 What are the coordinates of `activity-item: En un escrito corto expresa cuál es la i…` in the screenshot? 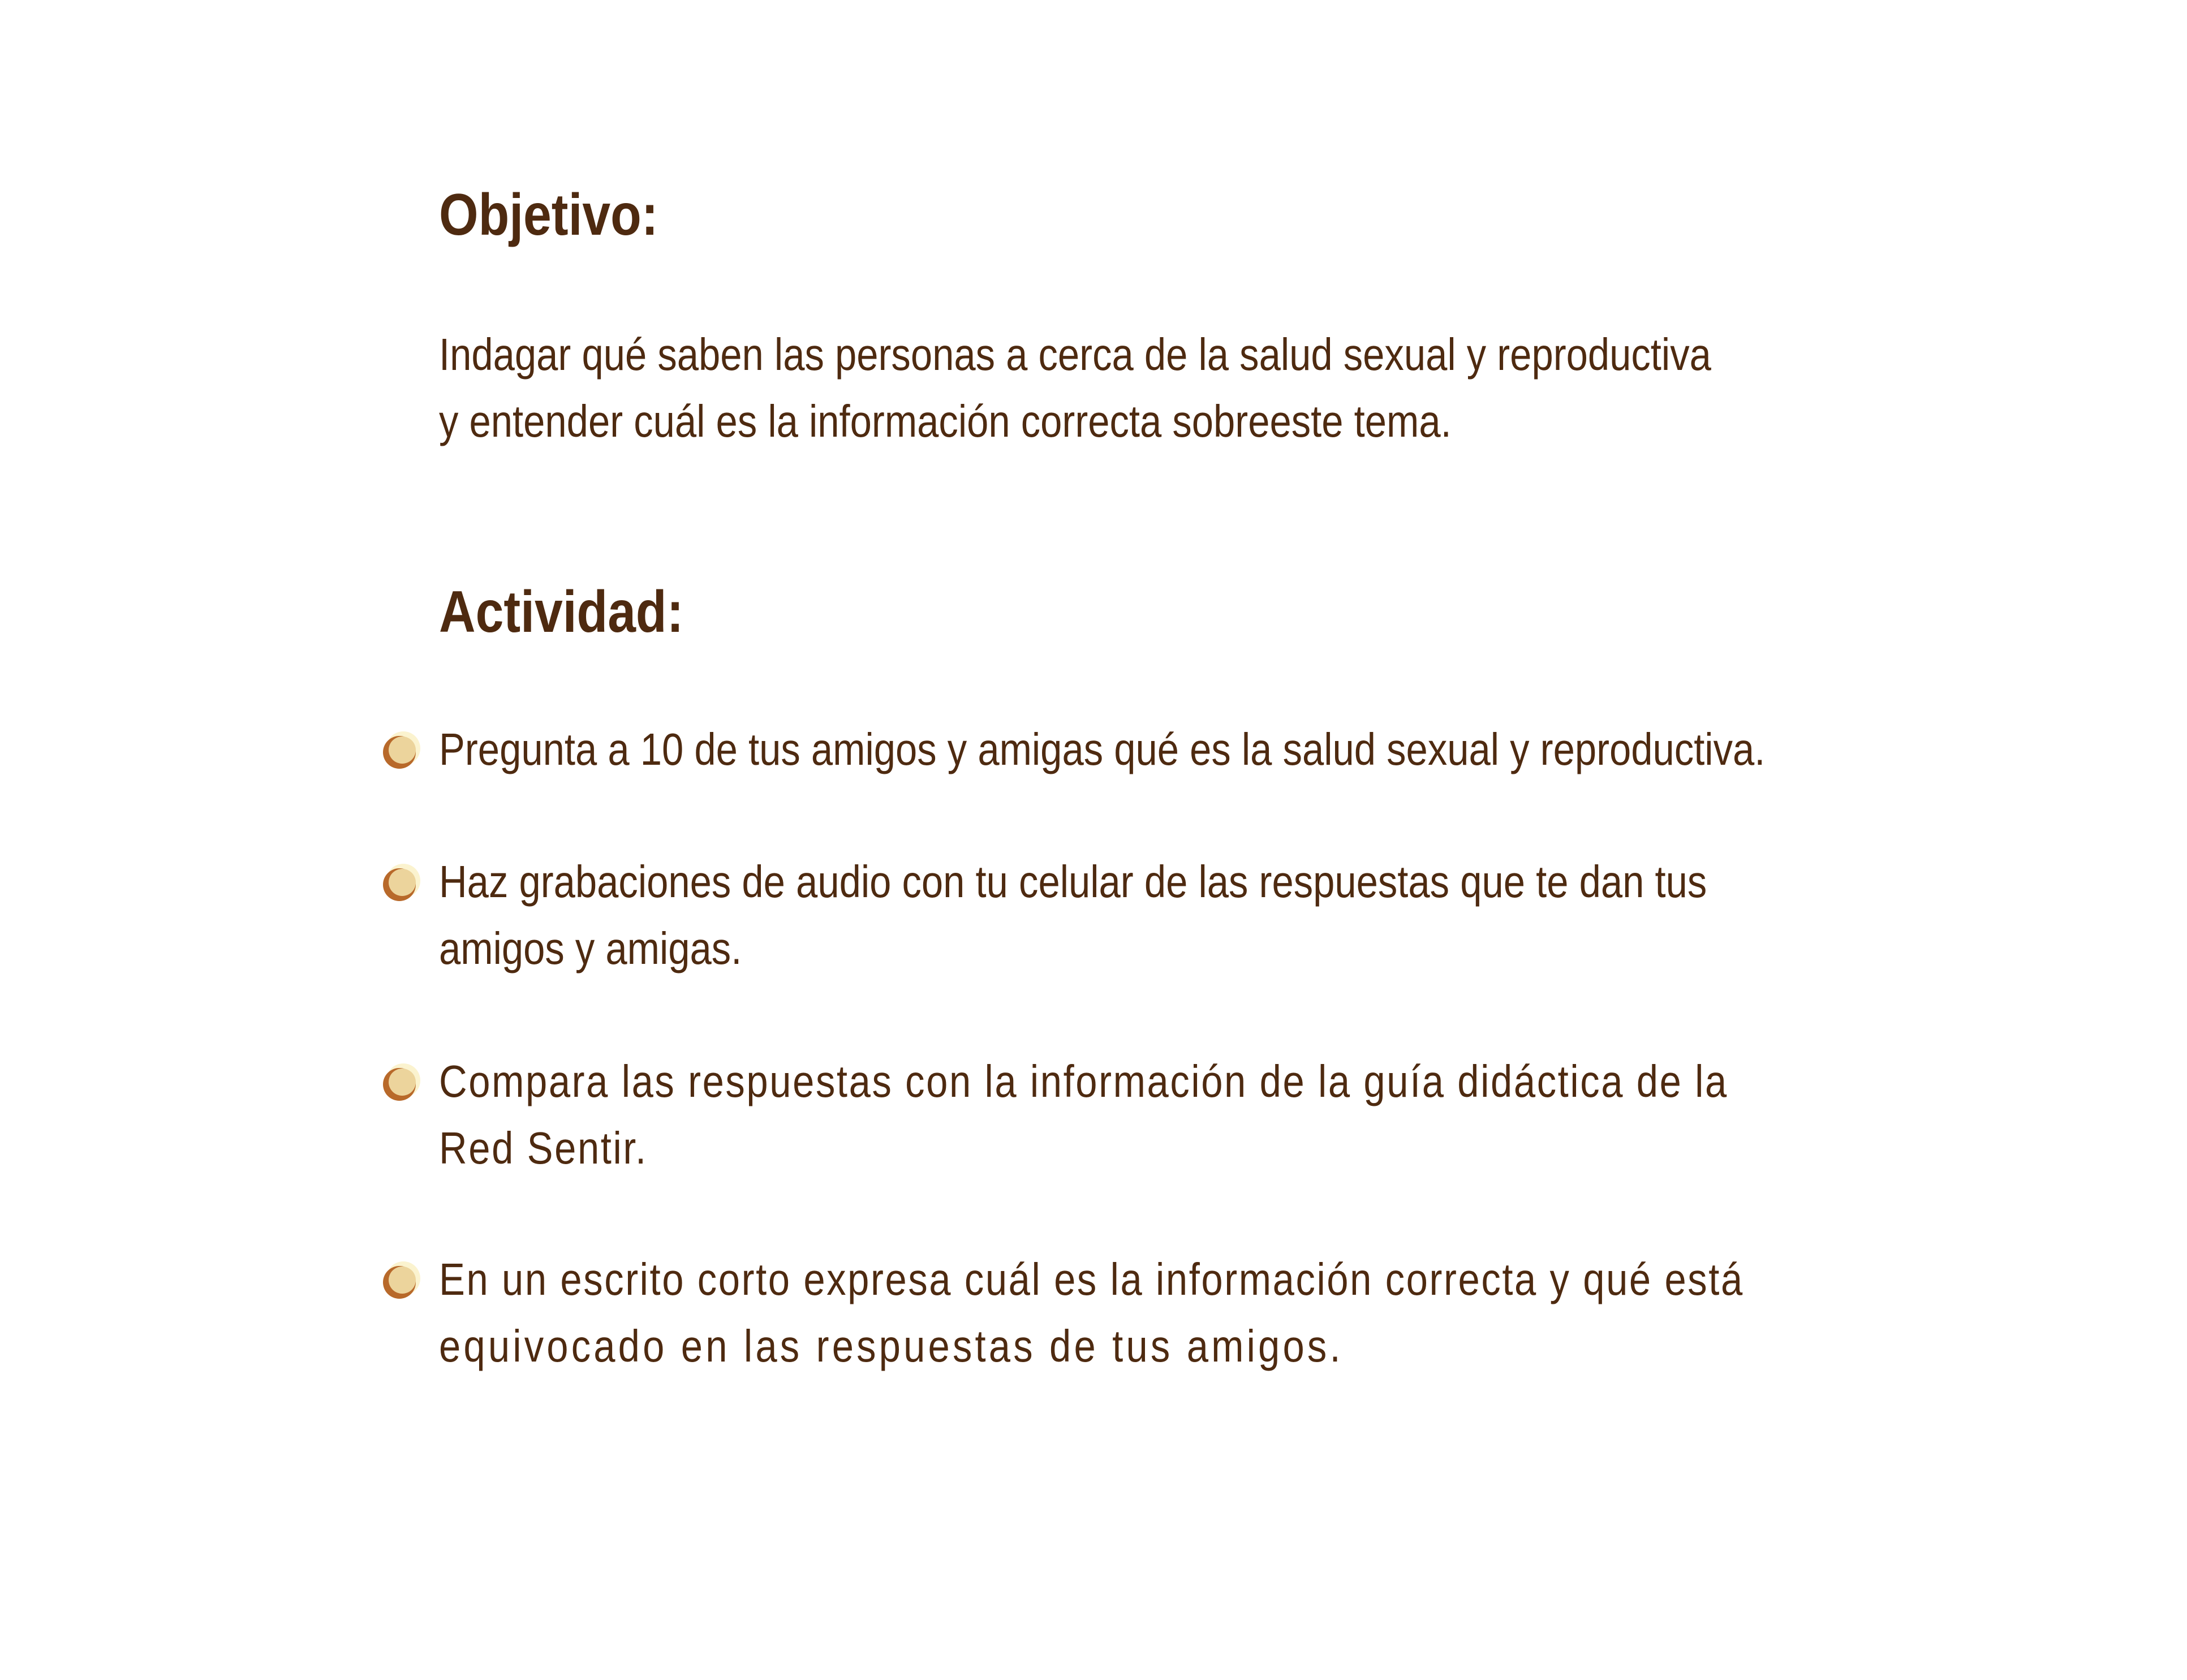 It's located at (1169, 1313).